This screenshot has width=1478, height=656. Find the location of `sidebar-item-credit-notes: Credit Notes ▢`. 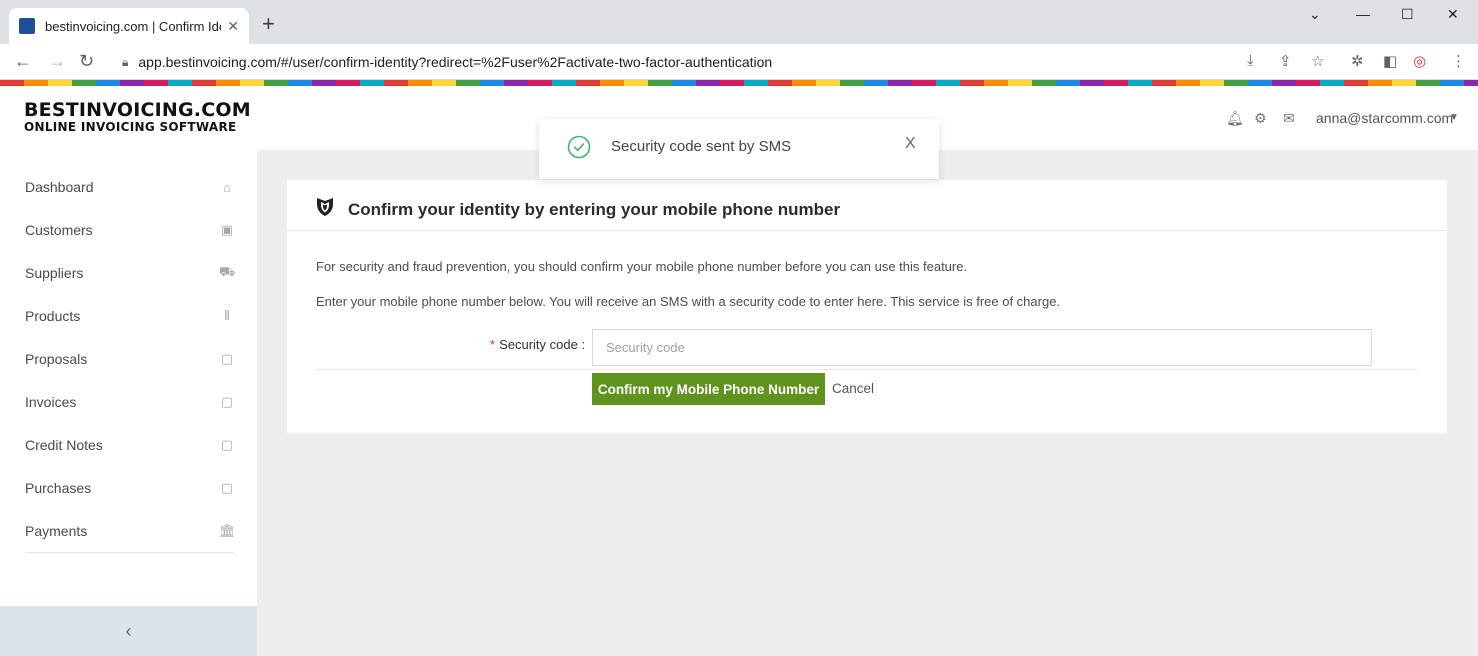

sidebar-item-credit-notes: Credit Notes ▢ is located at coordinates (130, 445).